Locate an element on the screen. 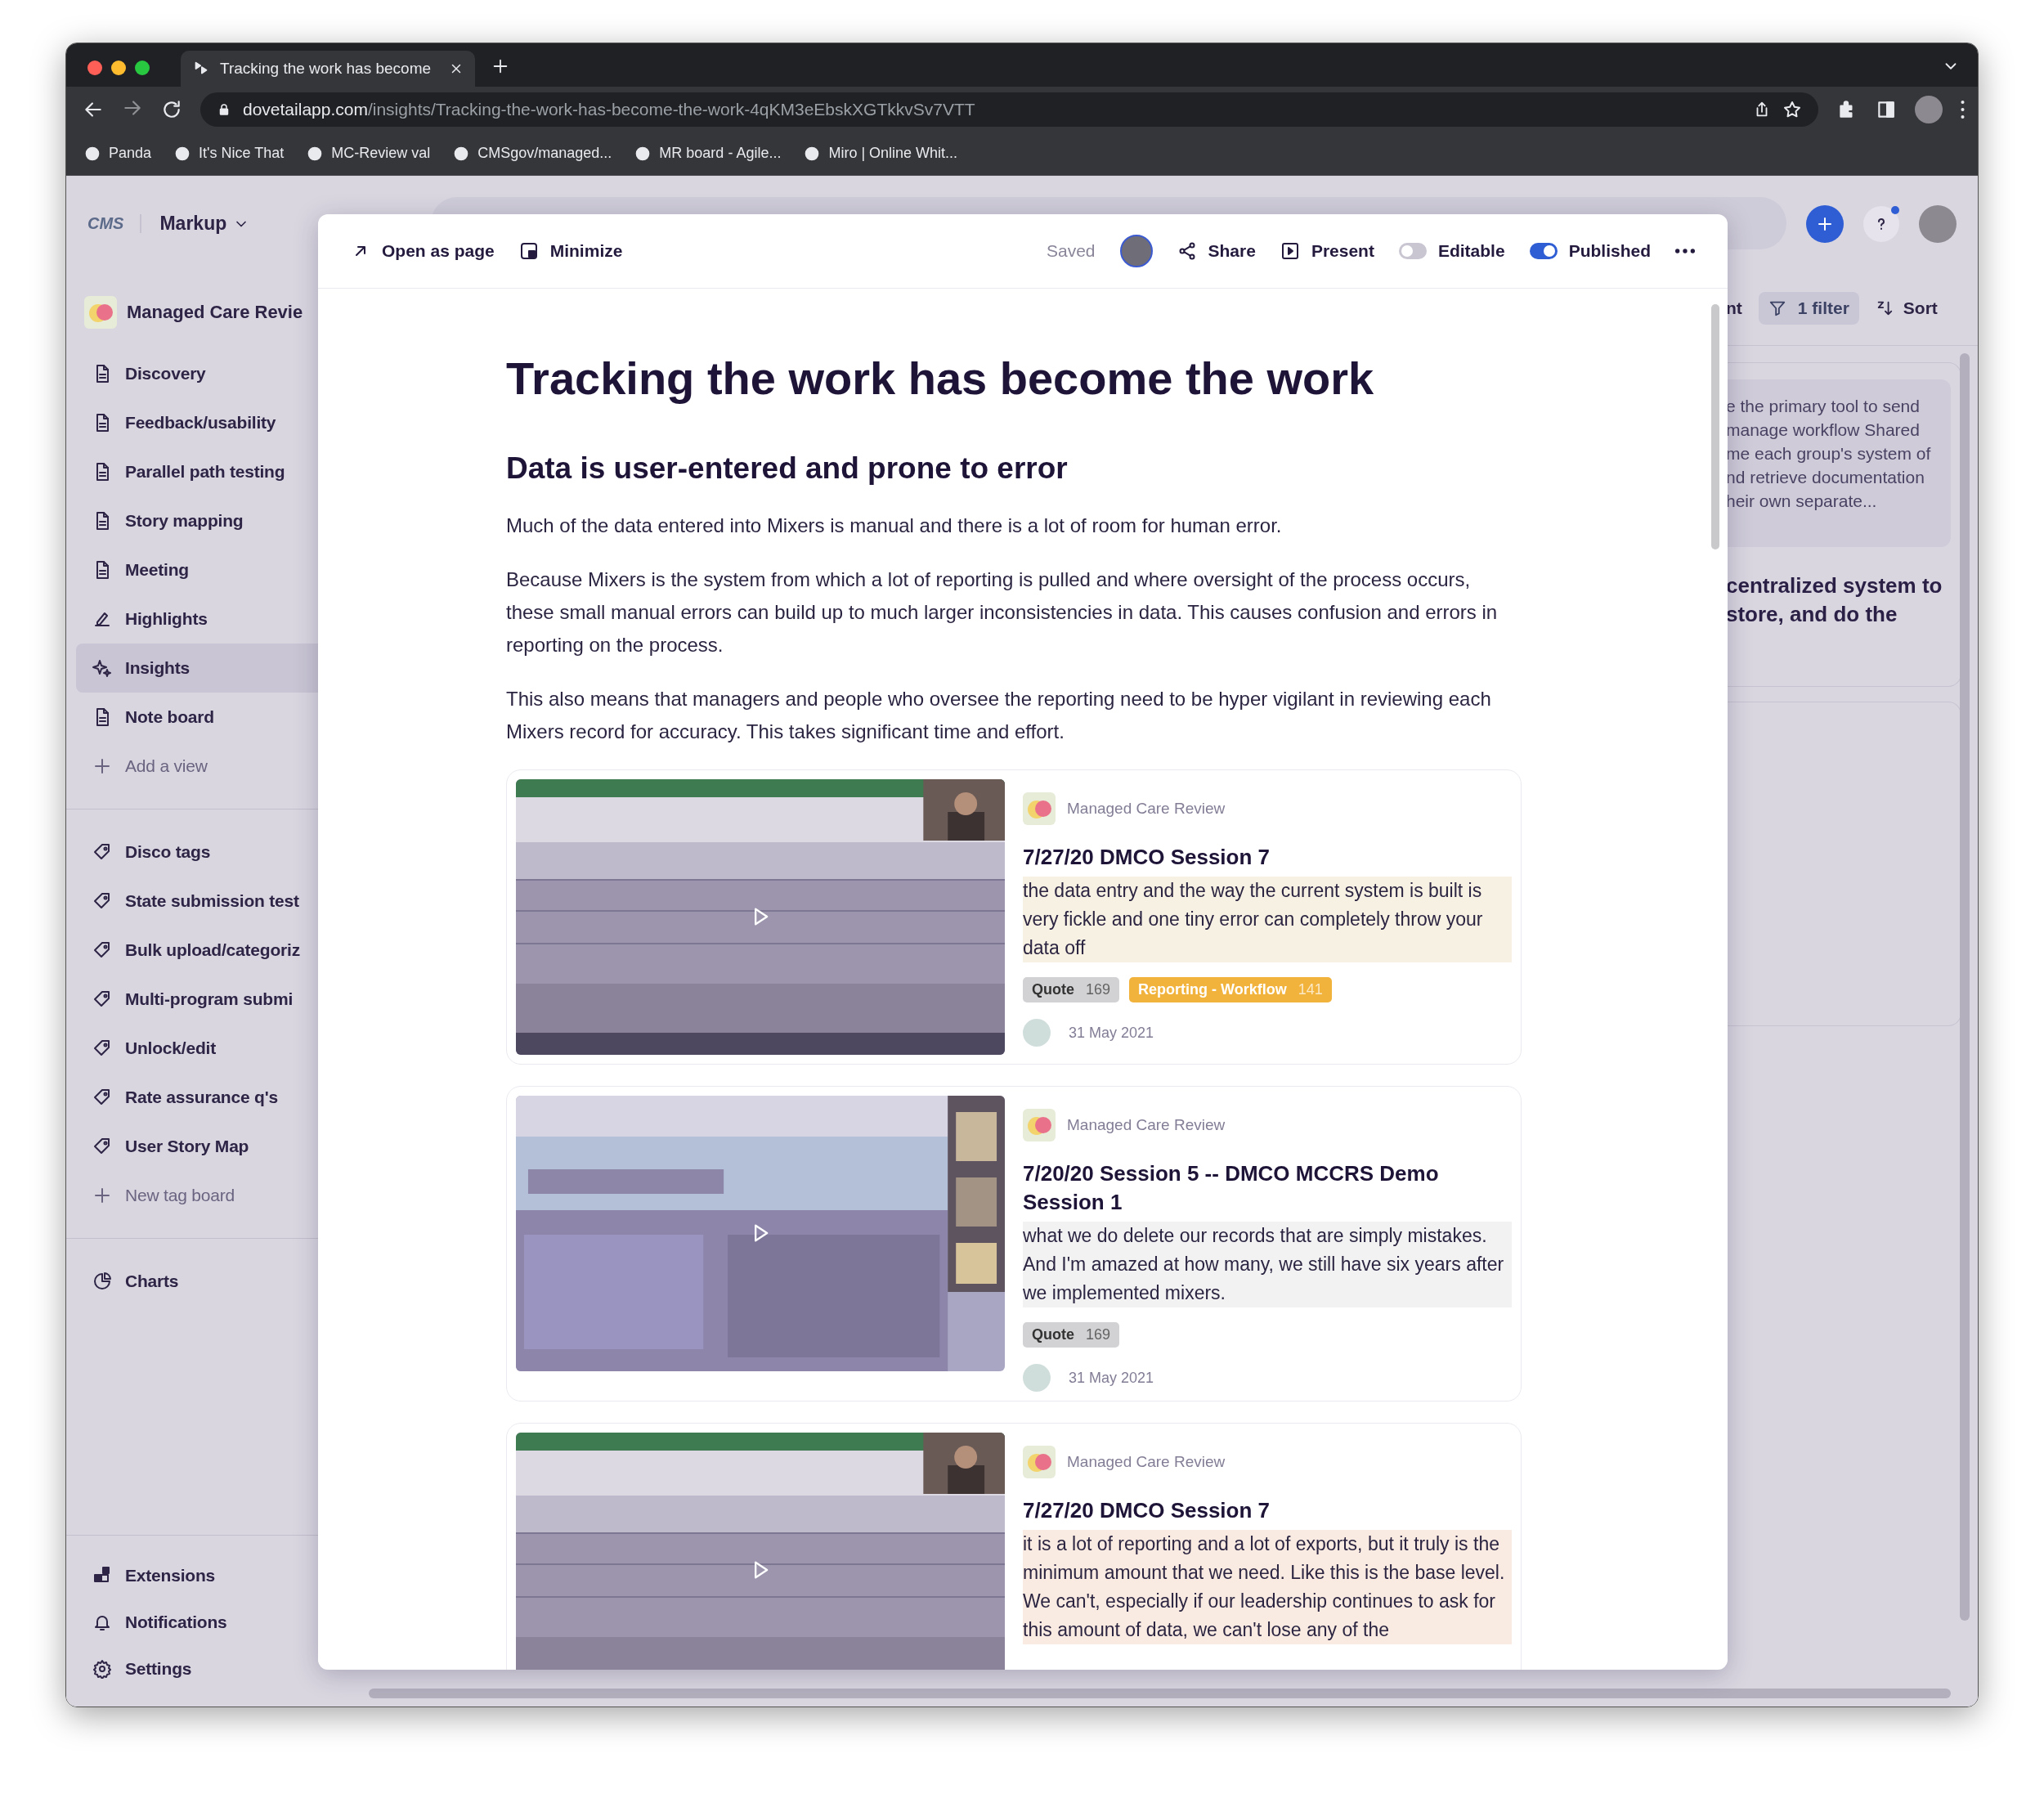 The height and width of the screenshot is (1794, 2044). document-title: Tracking the work has become the work is located at coordinates (941, 378).